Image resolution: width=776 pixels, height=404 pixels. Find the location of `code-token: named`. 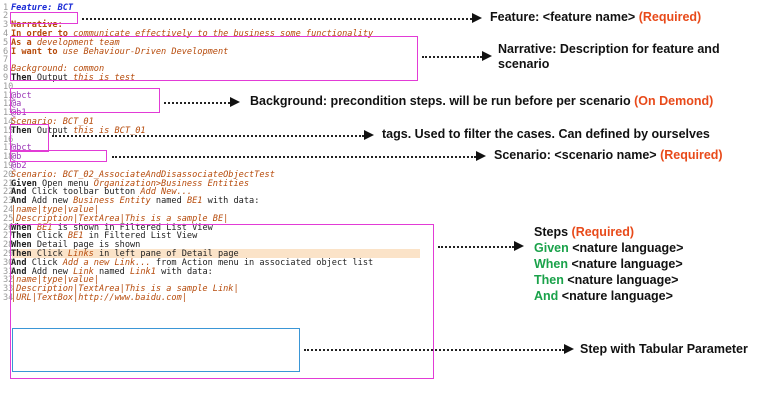

code-token: named is located at coordinates (168, 201).